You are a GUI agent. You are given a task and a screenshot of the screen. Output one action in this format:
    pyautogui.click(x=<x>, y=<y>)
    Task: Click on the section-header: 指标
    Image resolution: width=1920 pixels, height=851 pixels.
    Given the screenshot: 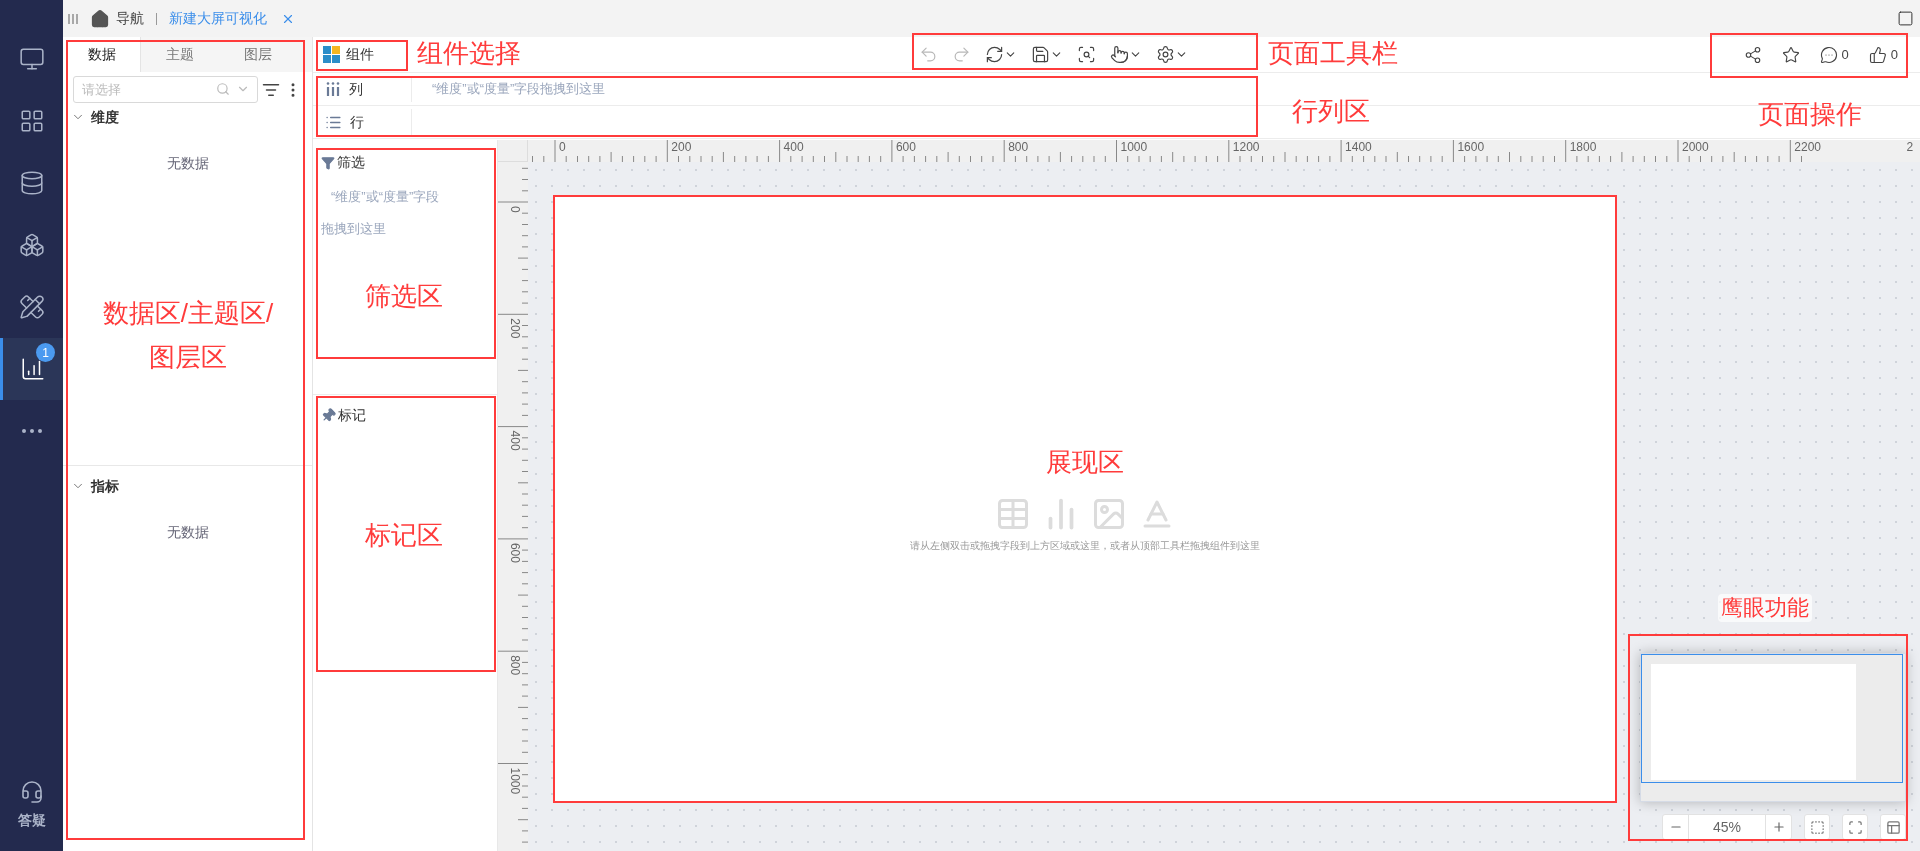 What is the action you would take?
    pyautogui.click(x=187, y=486)
    